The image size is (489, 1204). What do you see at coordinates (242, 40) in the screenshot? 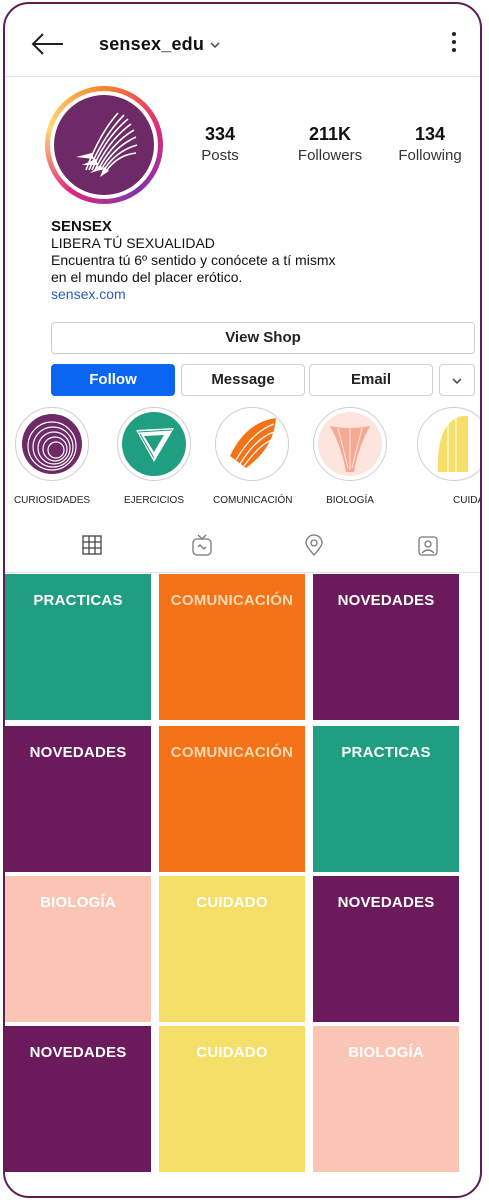
I see `top-bar: sensex_edu` at bounding box center [242, 40].